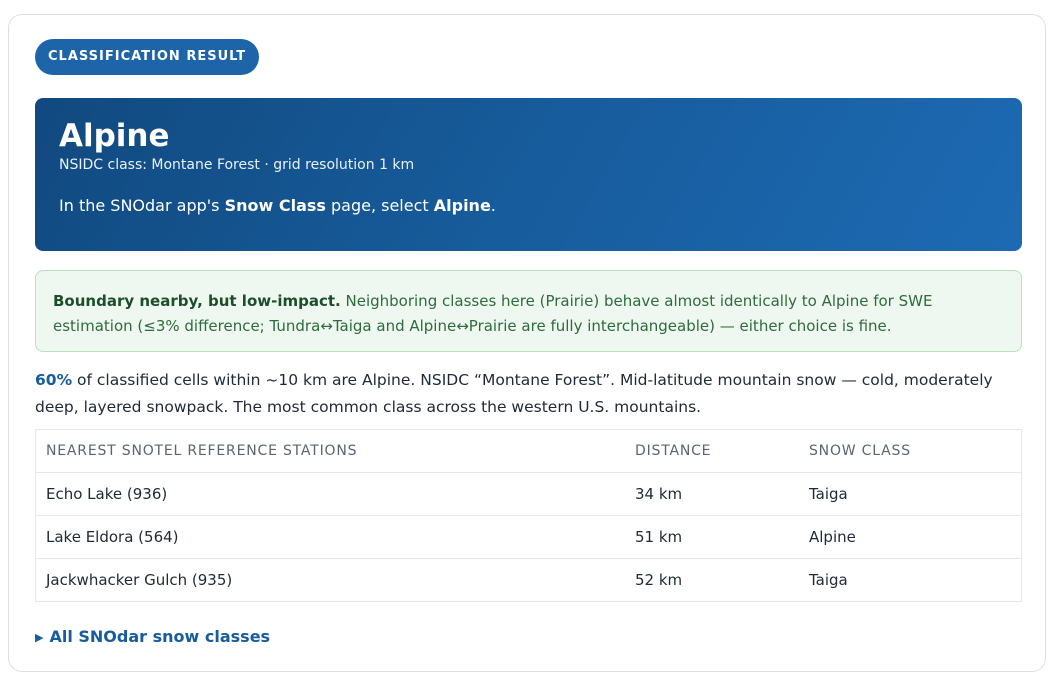 This screenshot has height=680, width=1057. Describe the element at coordinates (330, 537) in the screenshot. I see `station-name: Lake Eldora (564)` at that location.